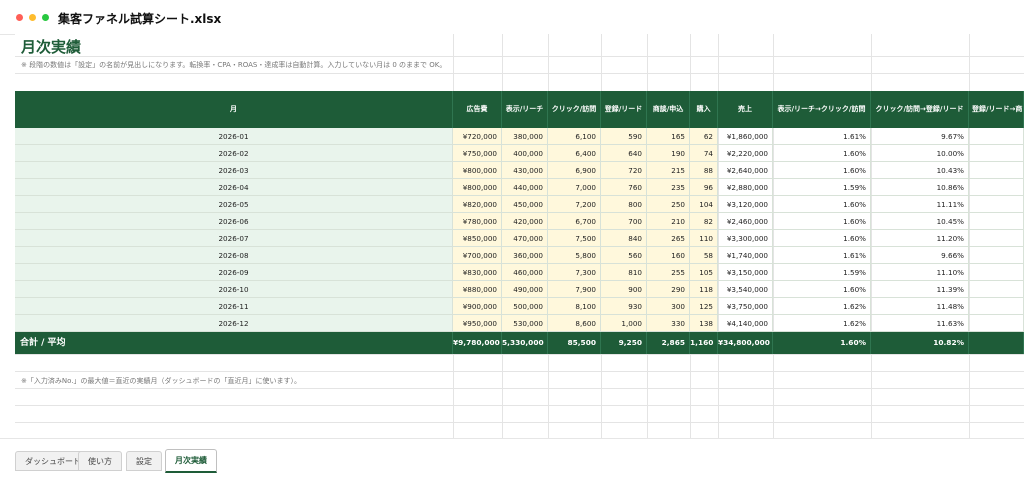 The height and width of the screenshot is (479, 1024). Describe the element at coordinates (525, 238) in the screenshot. I see `data-cell: 470,000` at that location.